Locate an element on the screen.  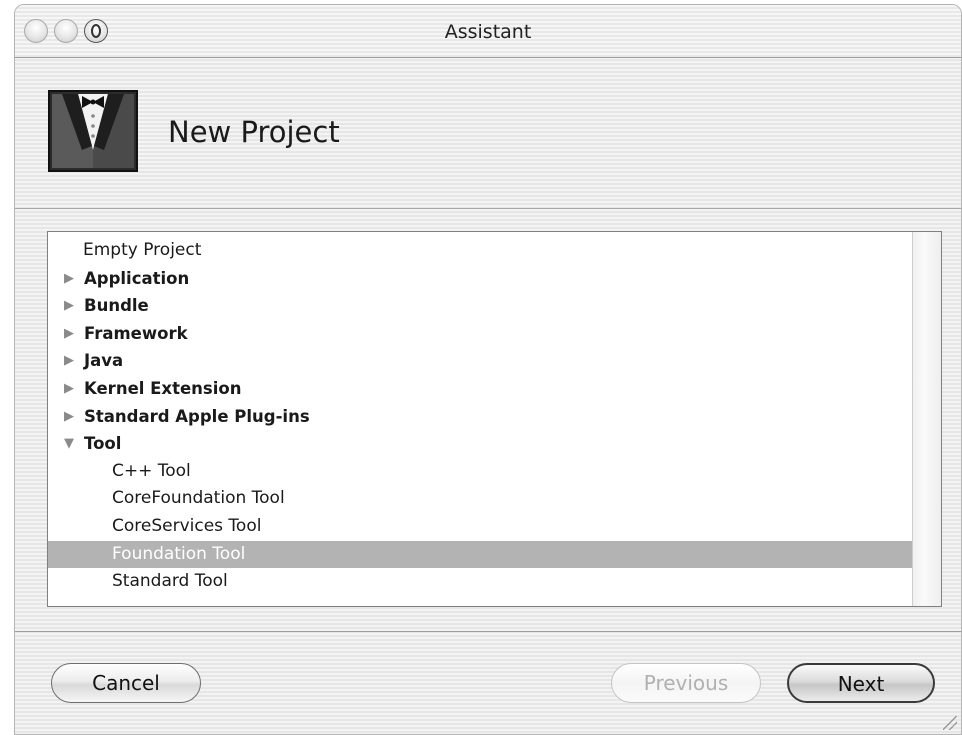
list-item-label: Framework is located at coordinates (136, 333).